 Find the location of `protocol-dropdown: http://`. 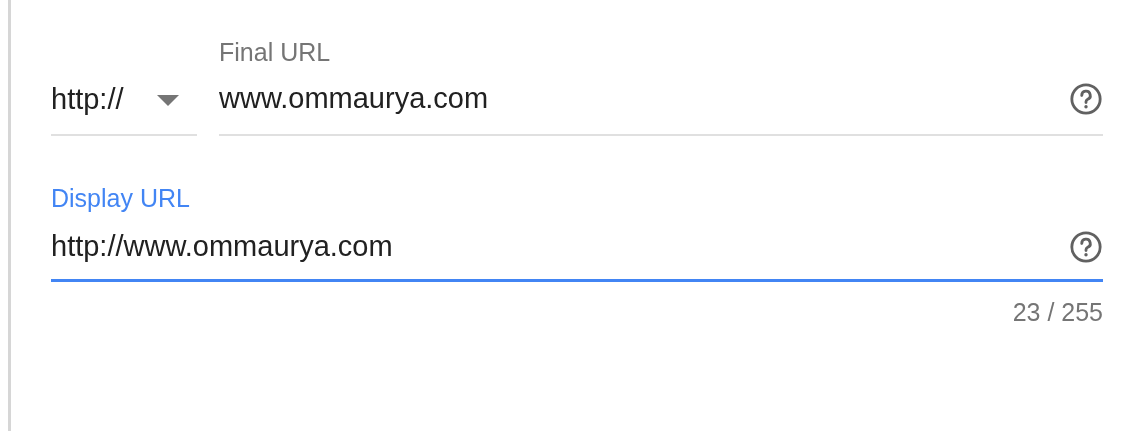

protocol-dropdown: http:// is located at coordinates (124, 103).